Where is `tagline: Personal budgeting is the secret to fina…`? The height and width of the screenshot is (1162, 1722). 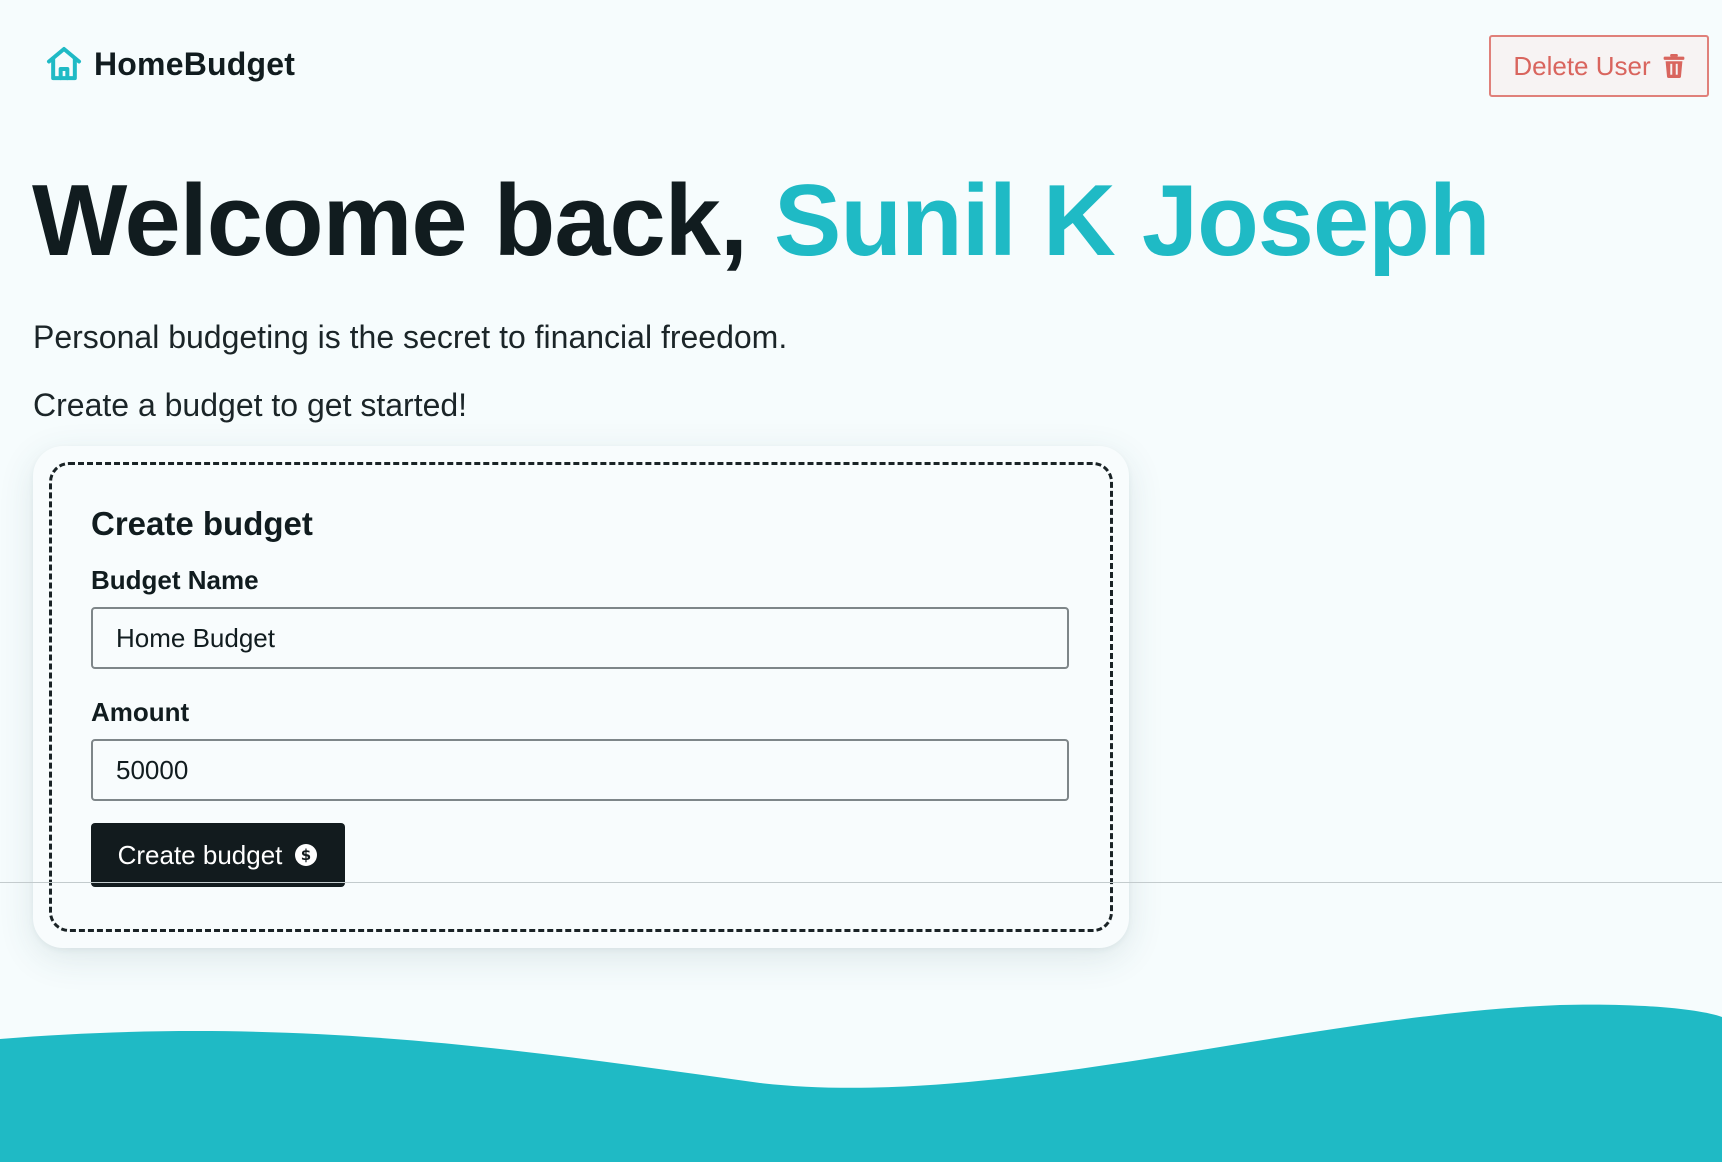 tagline: Personal budgeting is the secret to fina… is located at coordinates (410, 337).